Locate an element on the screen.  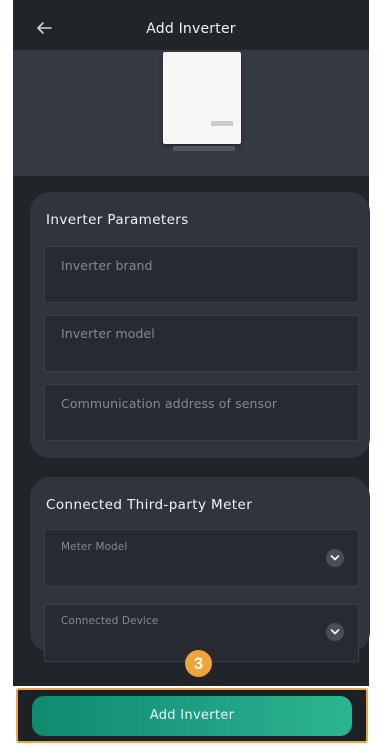
add-inverter-button: Add Inverter is located at coordinates (192, 716).